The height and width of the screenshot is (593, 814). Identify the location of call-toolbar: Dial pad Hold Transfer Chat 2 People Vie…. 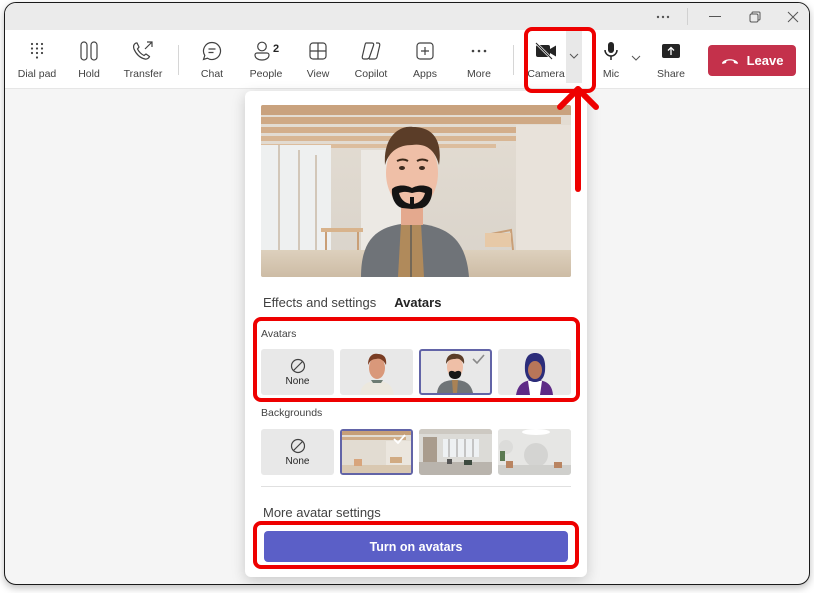
(407, 59).